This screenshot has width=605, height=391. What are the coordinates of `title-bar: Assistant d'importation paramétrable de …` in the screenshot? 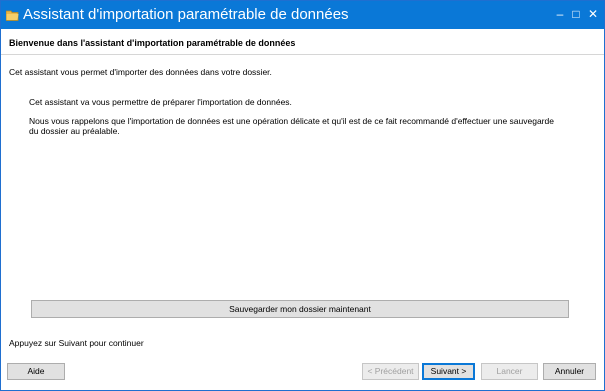 It's located at (302, 15).